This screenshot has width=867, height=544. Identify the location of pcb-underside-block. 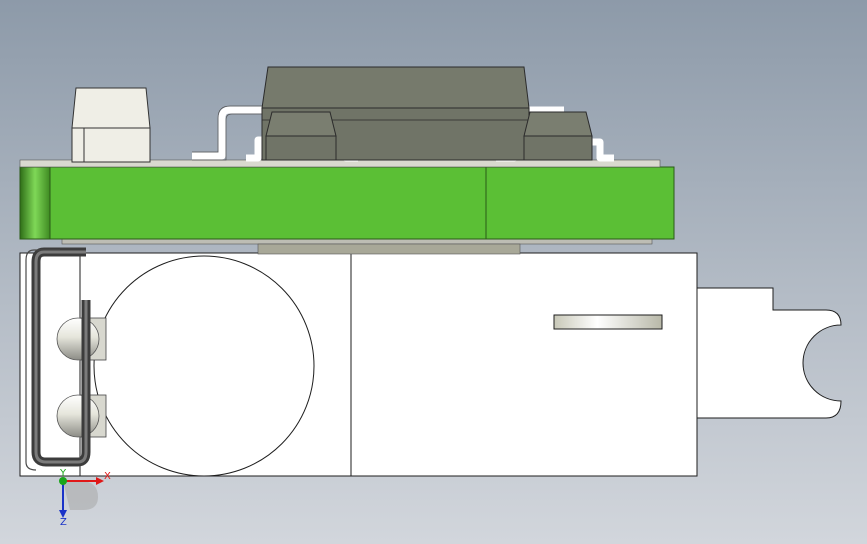
(389, 249).